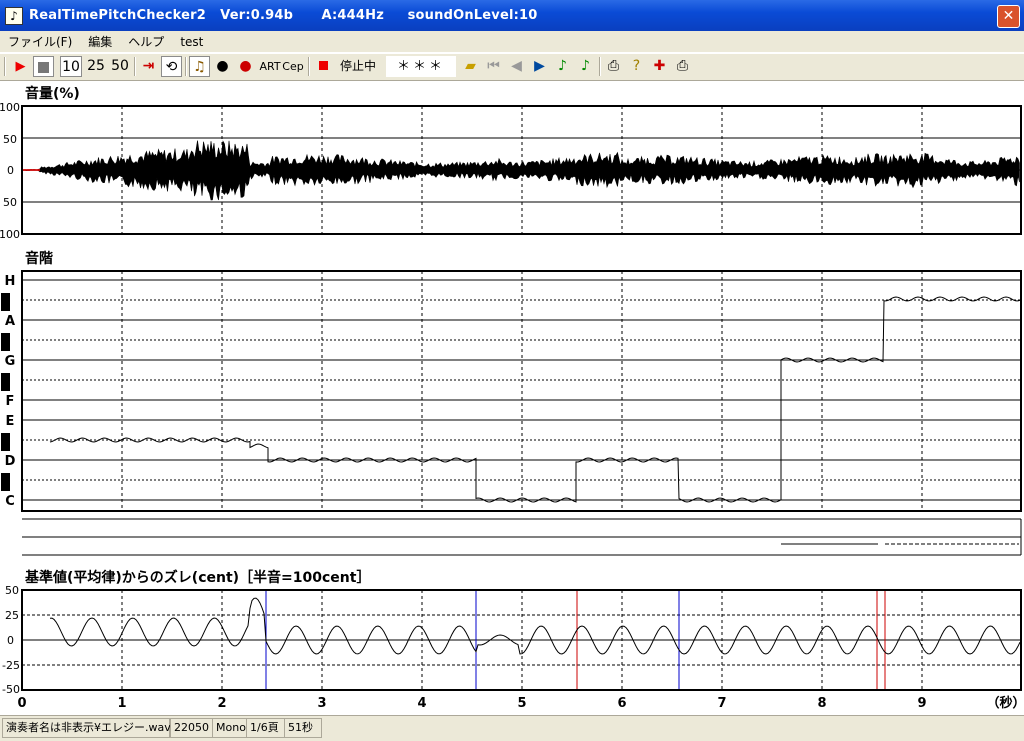 The image size is (1024, 741). I want to click on note-label-e: E, so click(10, 421).